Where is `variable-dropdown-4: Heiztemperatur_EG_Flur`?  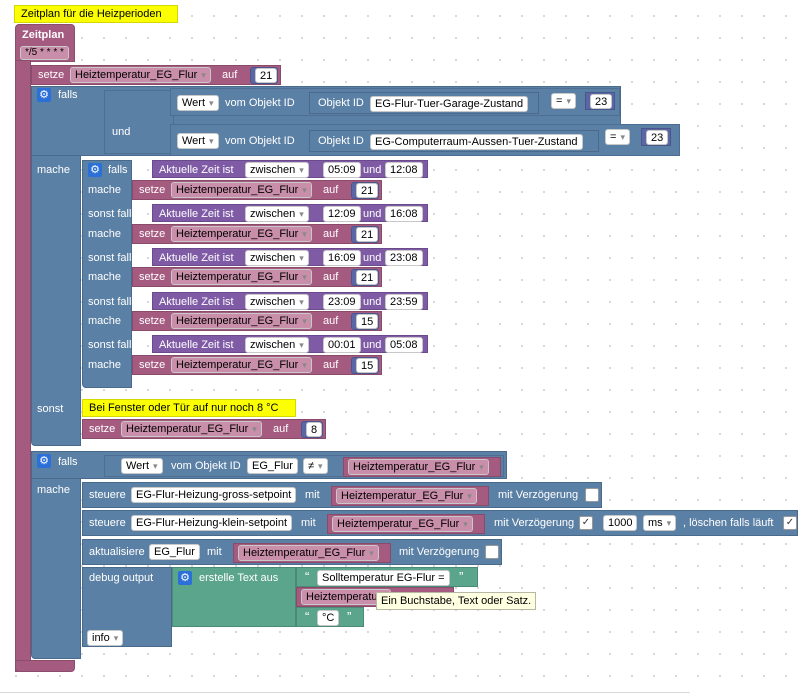
variable-dropdown-4: Heiztemperatur_EG_Flur is located at coordinates (241, 321).